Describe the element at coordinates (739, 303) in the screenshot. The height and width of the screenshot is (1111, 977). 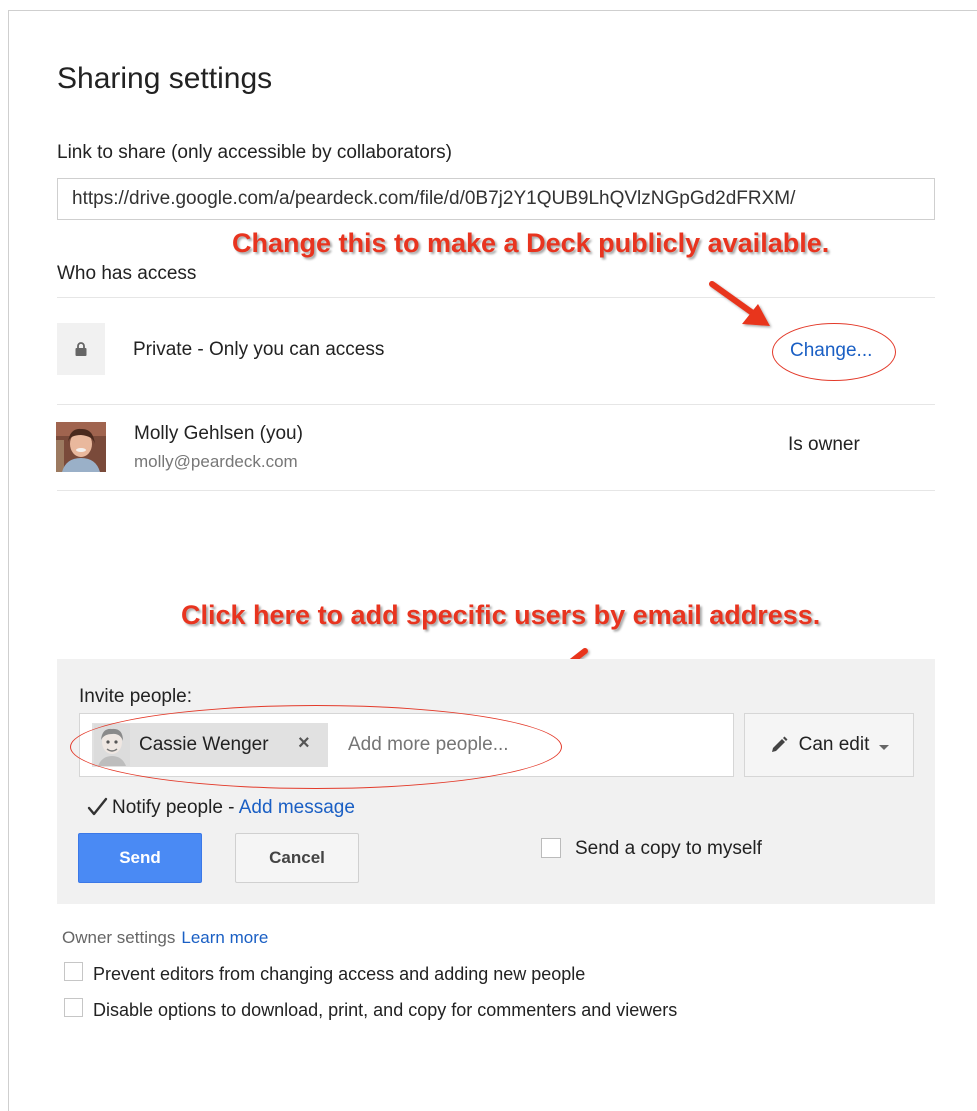
I see `arrow-icon` at that location.